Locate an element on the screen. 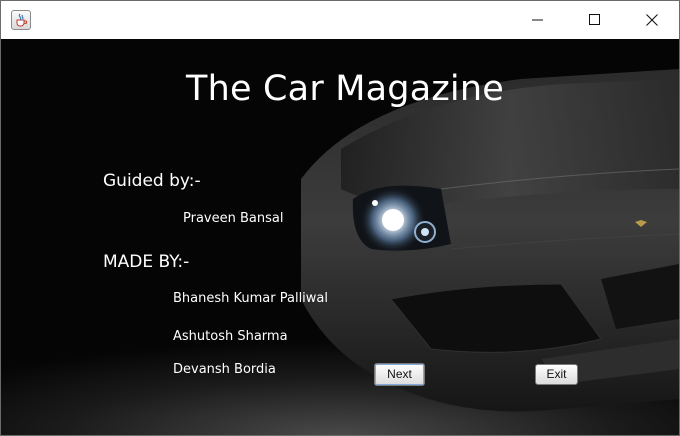 This screenshot has width=680, height=436. guided-by-heading: Guided by:- is located at coordinates (152, 181).